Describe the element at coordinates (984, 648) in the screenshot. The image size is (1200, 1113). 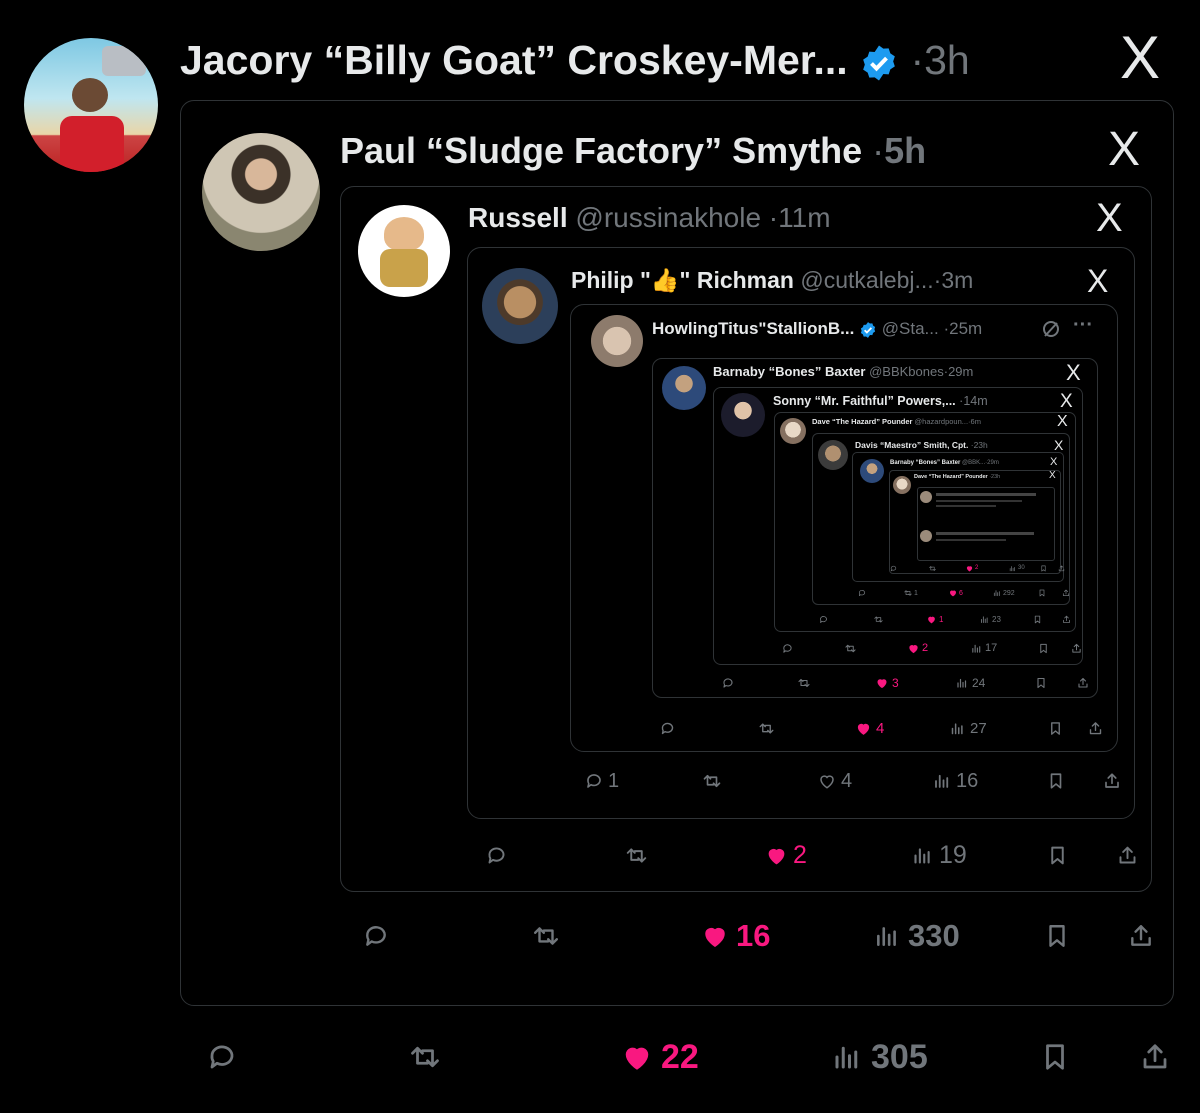
I see `views-button: 17` at that location.